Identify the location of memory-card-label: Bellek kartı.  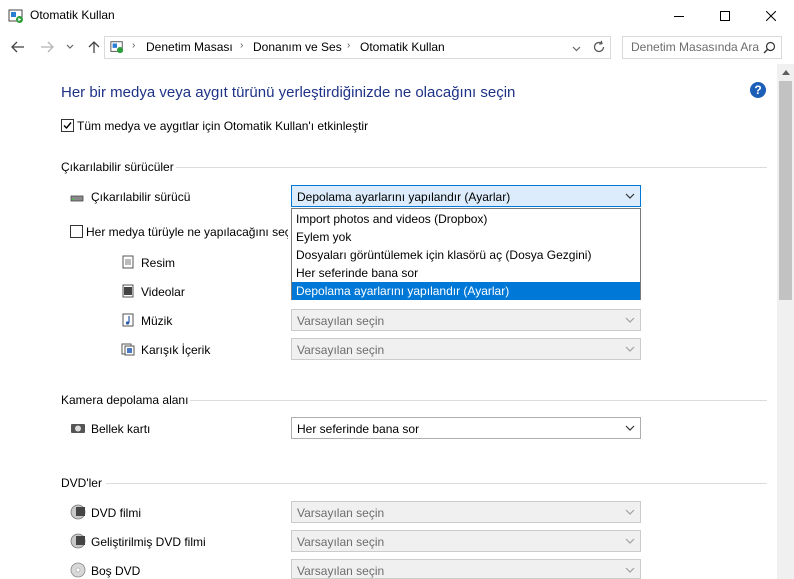
(121, 429).